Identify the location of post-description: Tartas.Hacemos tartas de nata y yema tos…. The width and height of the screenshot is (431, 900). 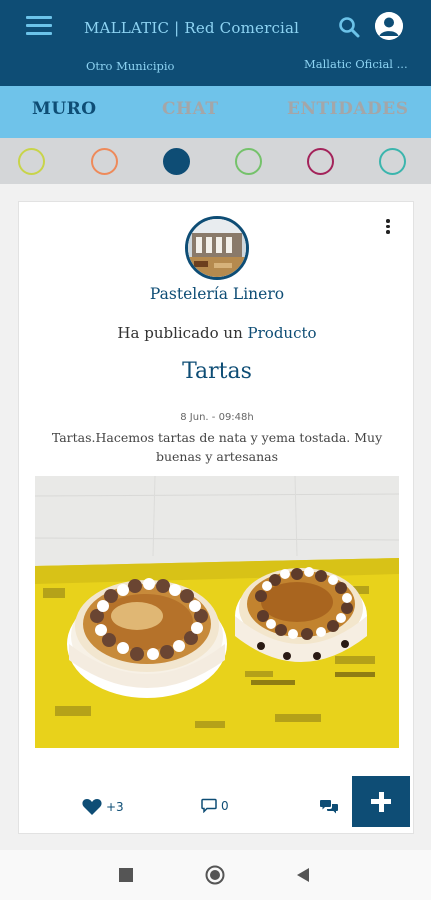
(217, 447).